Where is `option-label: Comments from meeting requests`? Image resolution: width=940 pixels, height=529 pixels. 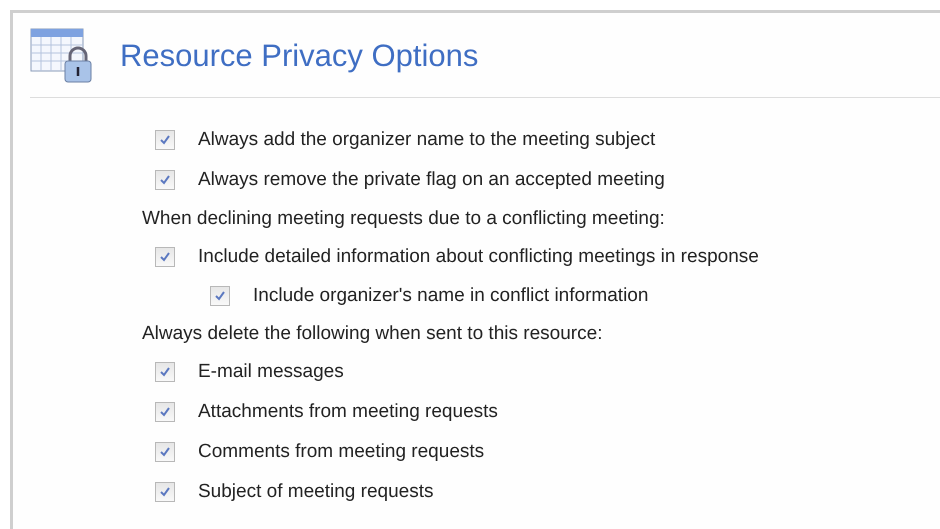 option-label: Comments from meeting requests is located at coordinates (341, 452).